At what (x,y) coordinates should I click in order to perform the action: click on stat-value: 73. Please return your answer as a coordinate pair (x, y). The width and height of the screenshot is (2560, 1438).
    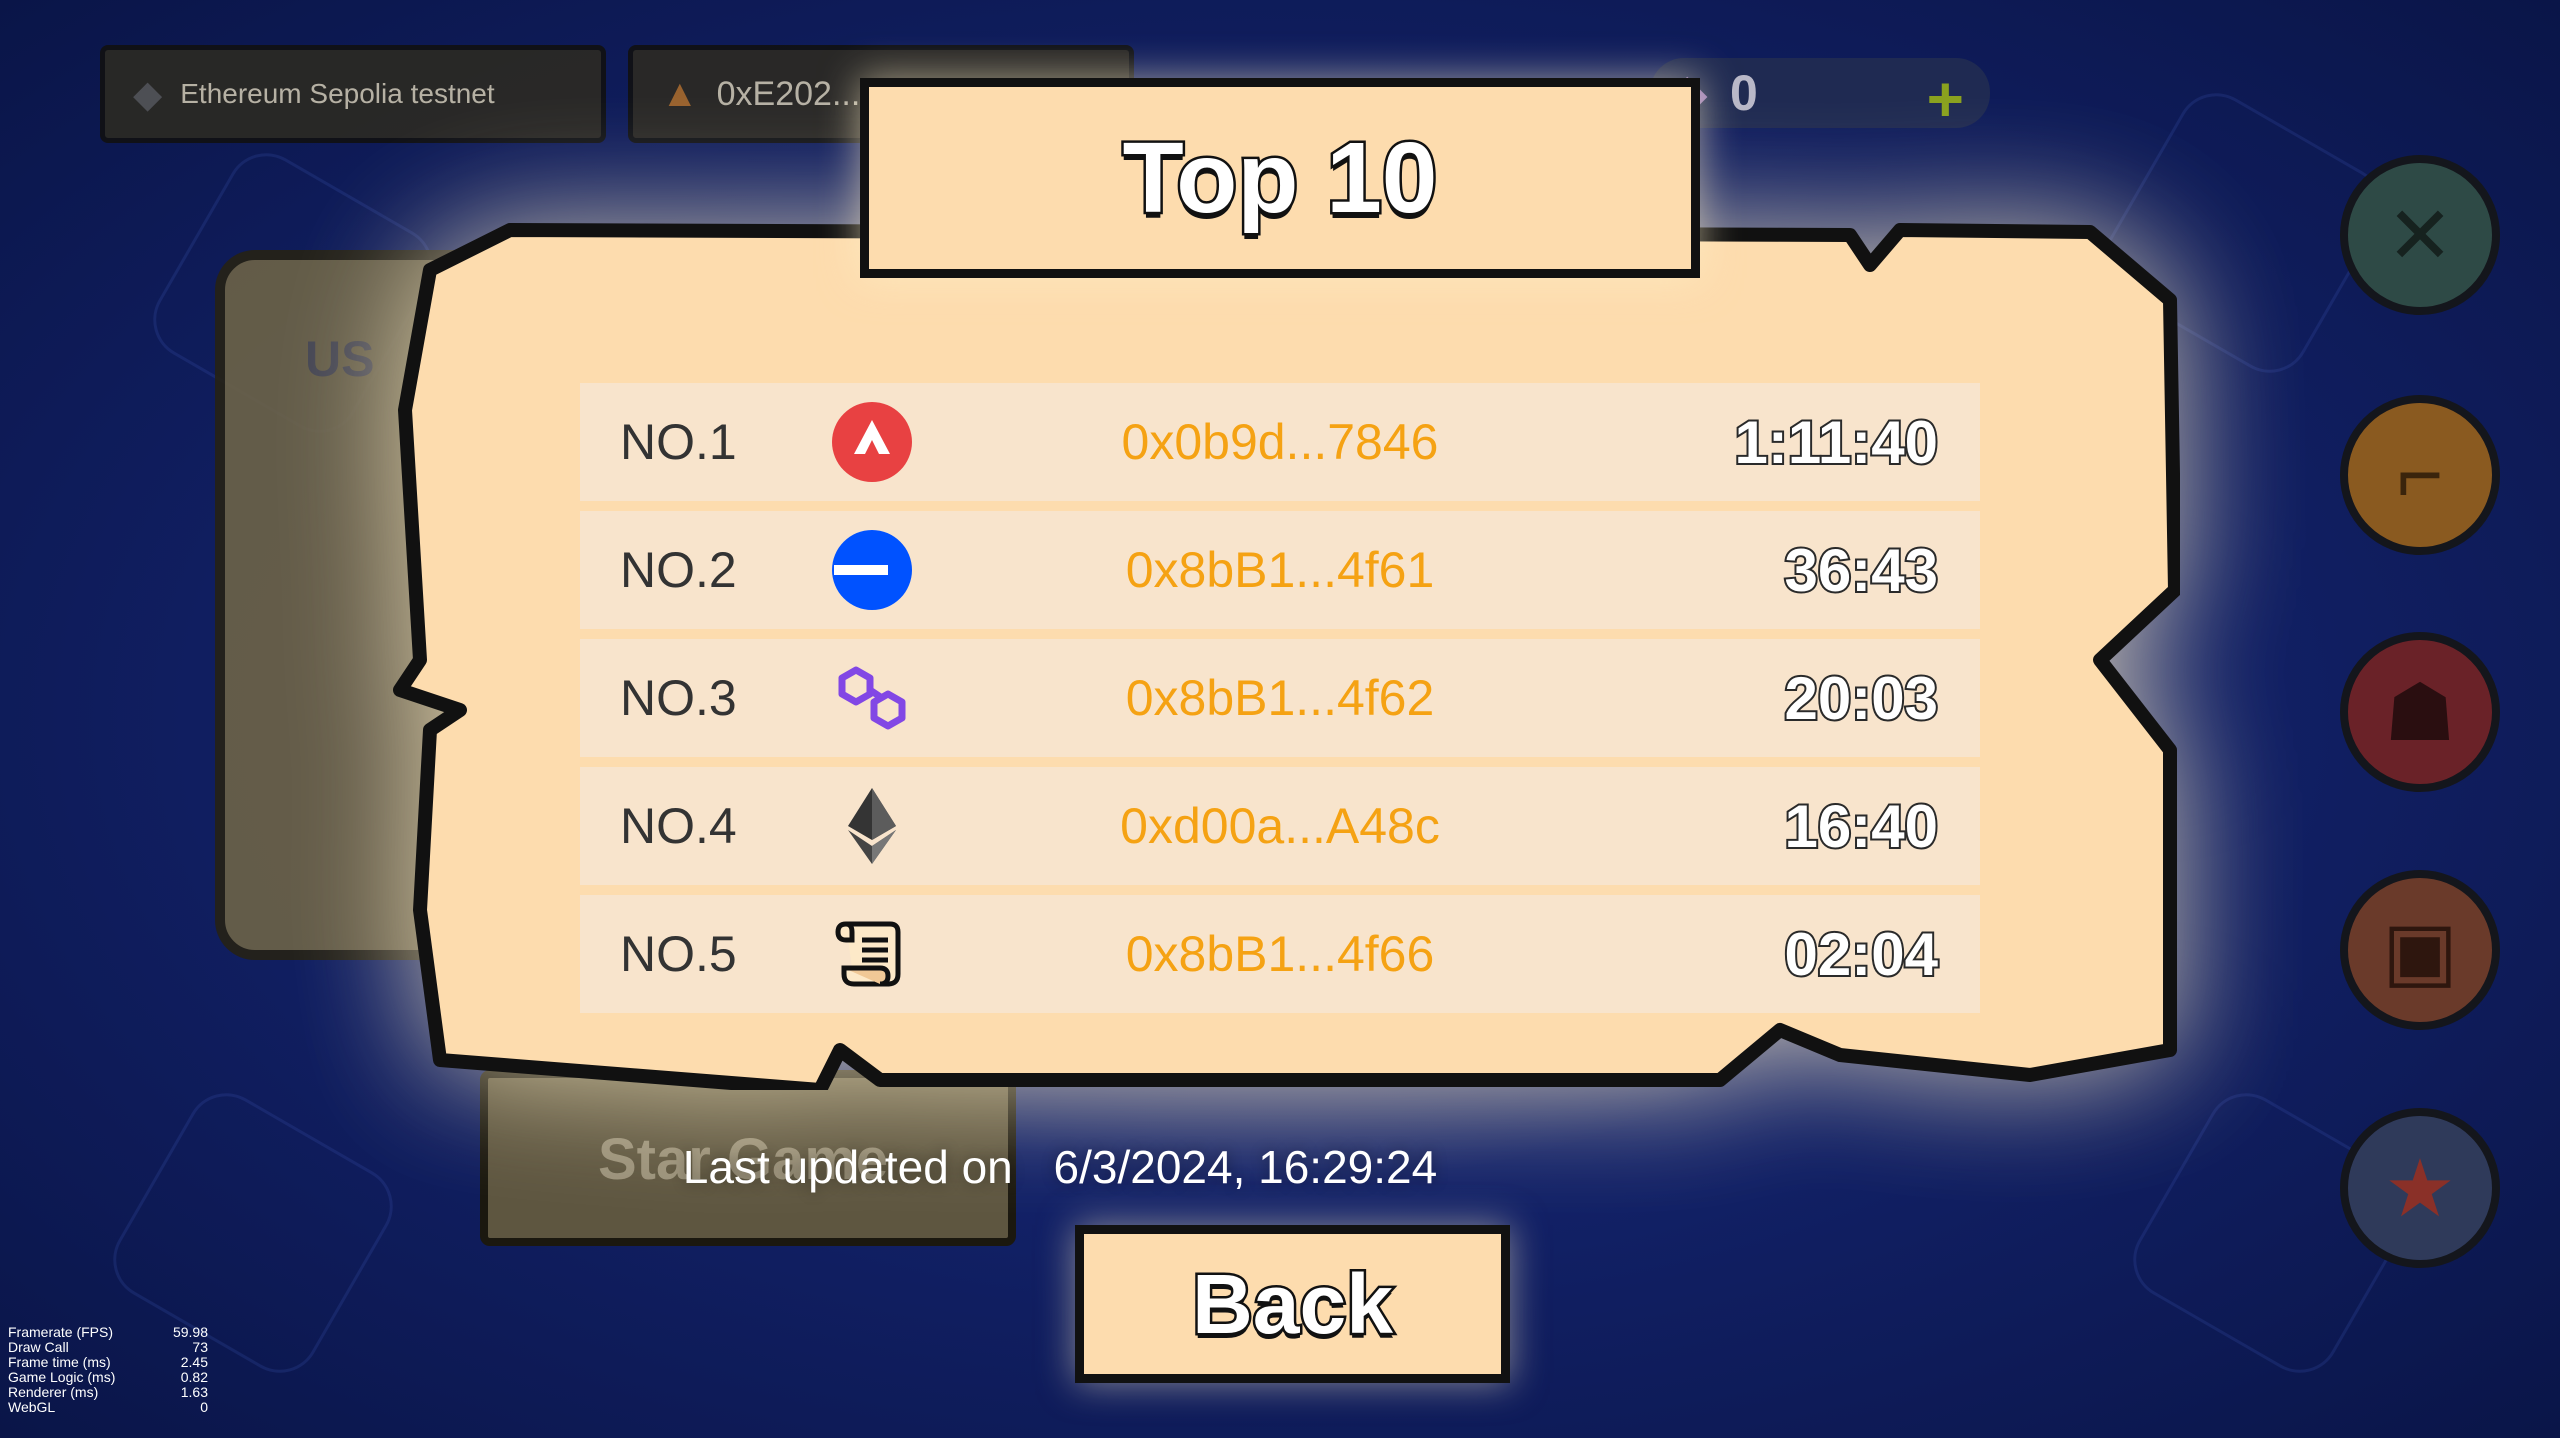
    Looking at the image, I should click on (200, 1347).